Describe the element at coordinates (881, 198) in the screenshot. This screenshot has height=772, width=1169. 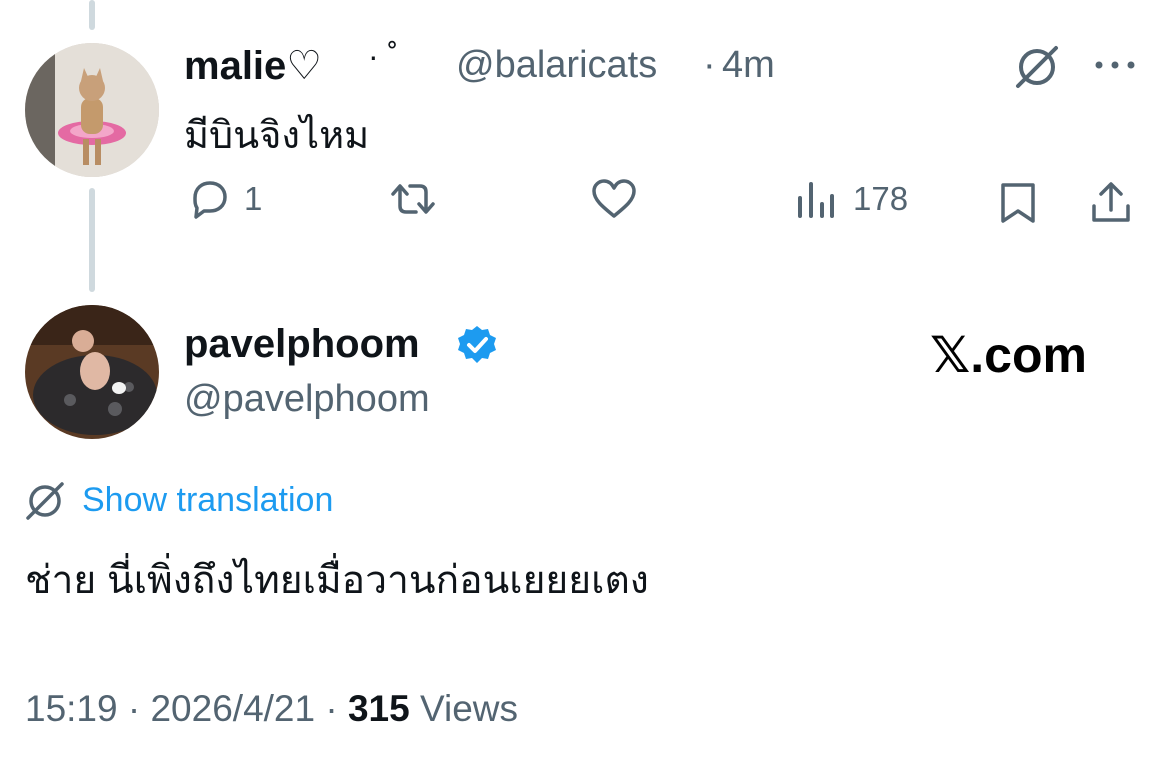
I see `views-count: 178` at that location.